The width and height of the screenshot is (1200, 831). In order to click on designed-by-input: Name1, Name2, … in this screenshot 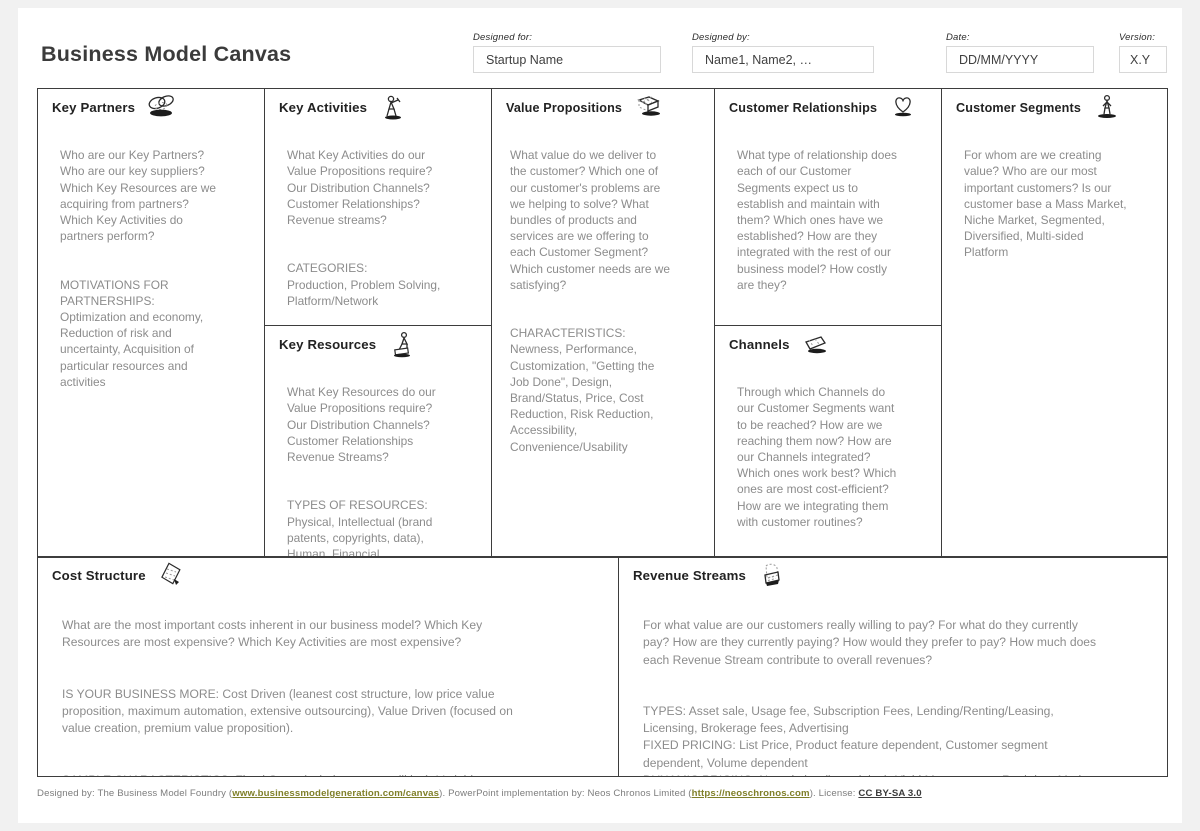, I will do `click(783, 59)`.